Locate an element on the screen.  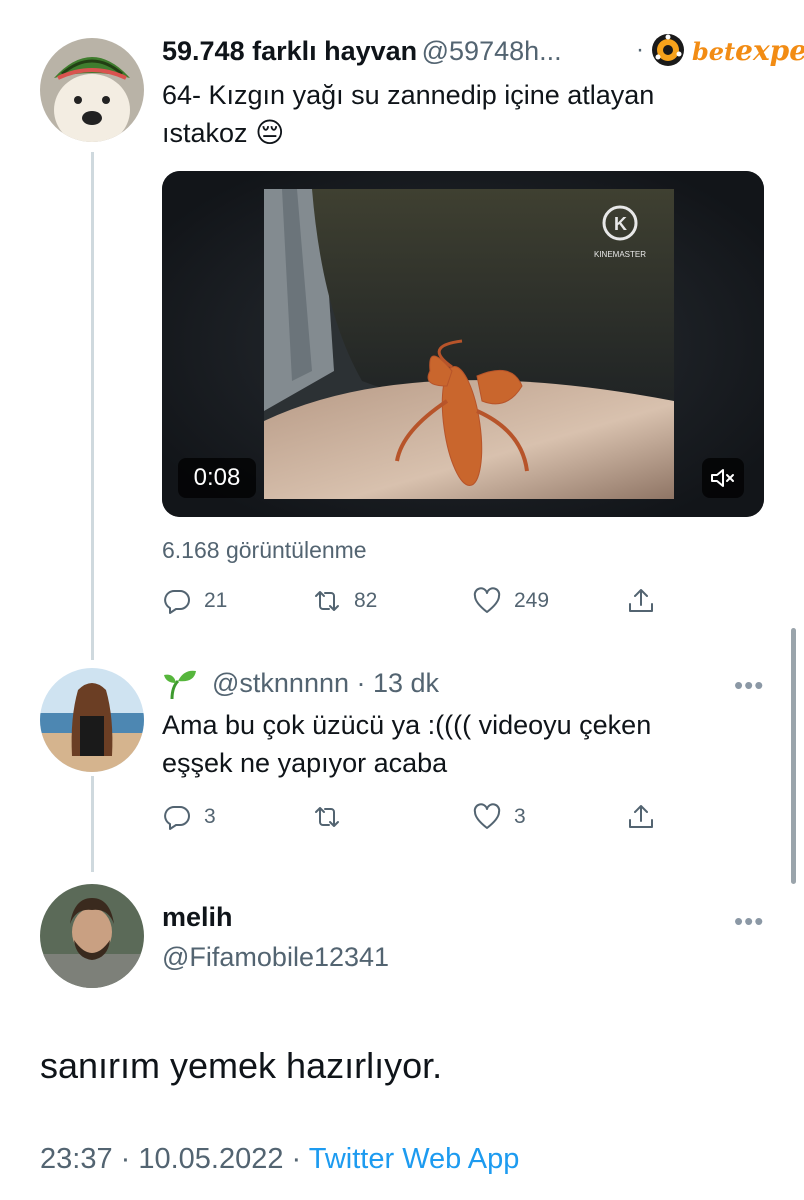
main-retweet-button: 82 is located at coordinates (344, 601).